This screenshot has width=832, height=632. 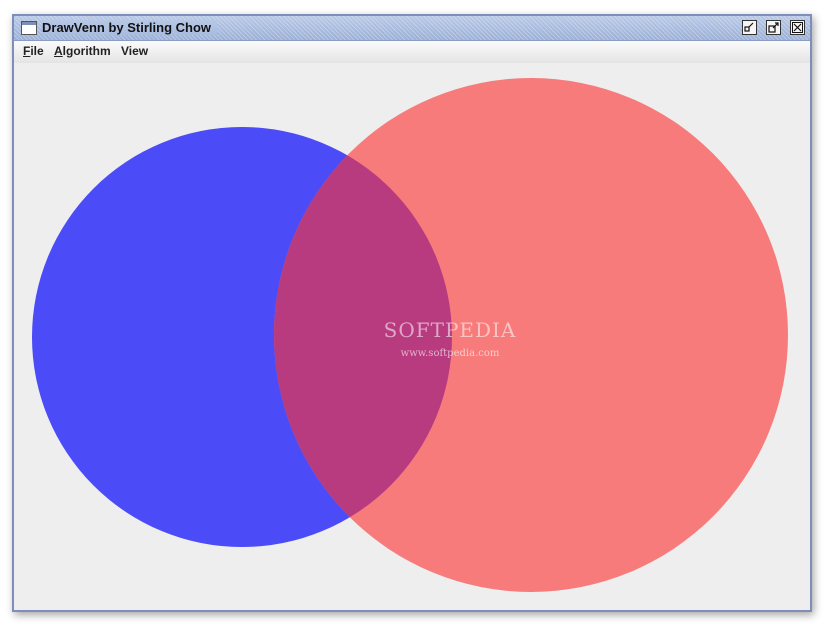 What do you see at coordinates (412, 52) in the screenshot?
I see `menu-bar: File Algorithm View` at bounding box center [412, 52].